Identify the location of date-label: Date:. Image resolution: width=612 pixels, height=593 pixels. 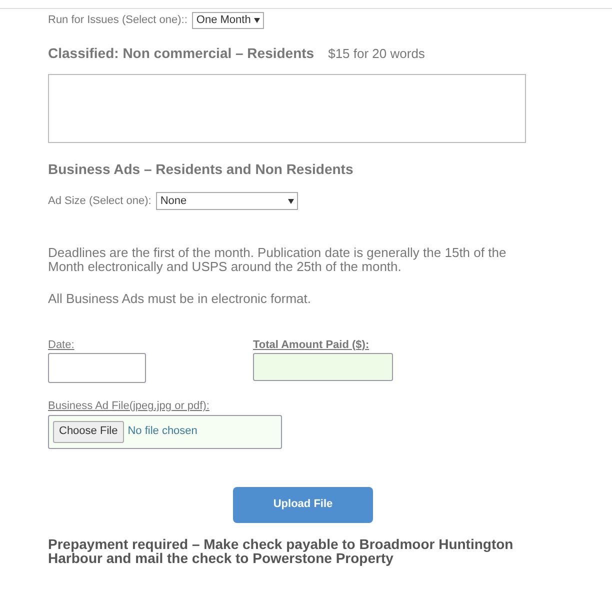
(62, 345).